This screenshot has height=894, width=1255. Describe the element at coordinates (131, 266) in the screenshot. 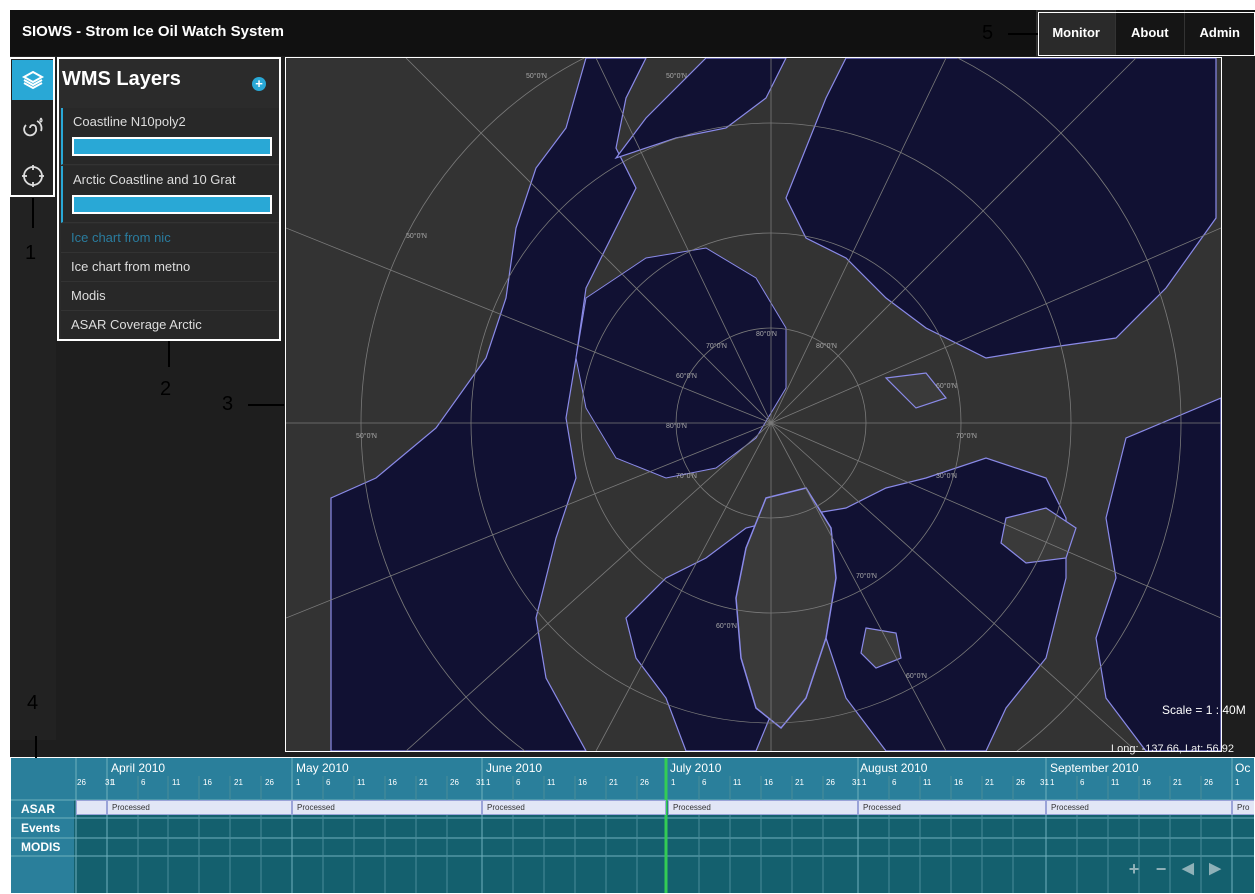

I see `layer-item-label: Ice chart from metno` at that location.